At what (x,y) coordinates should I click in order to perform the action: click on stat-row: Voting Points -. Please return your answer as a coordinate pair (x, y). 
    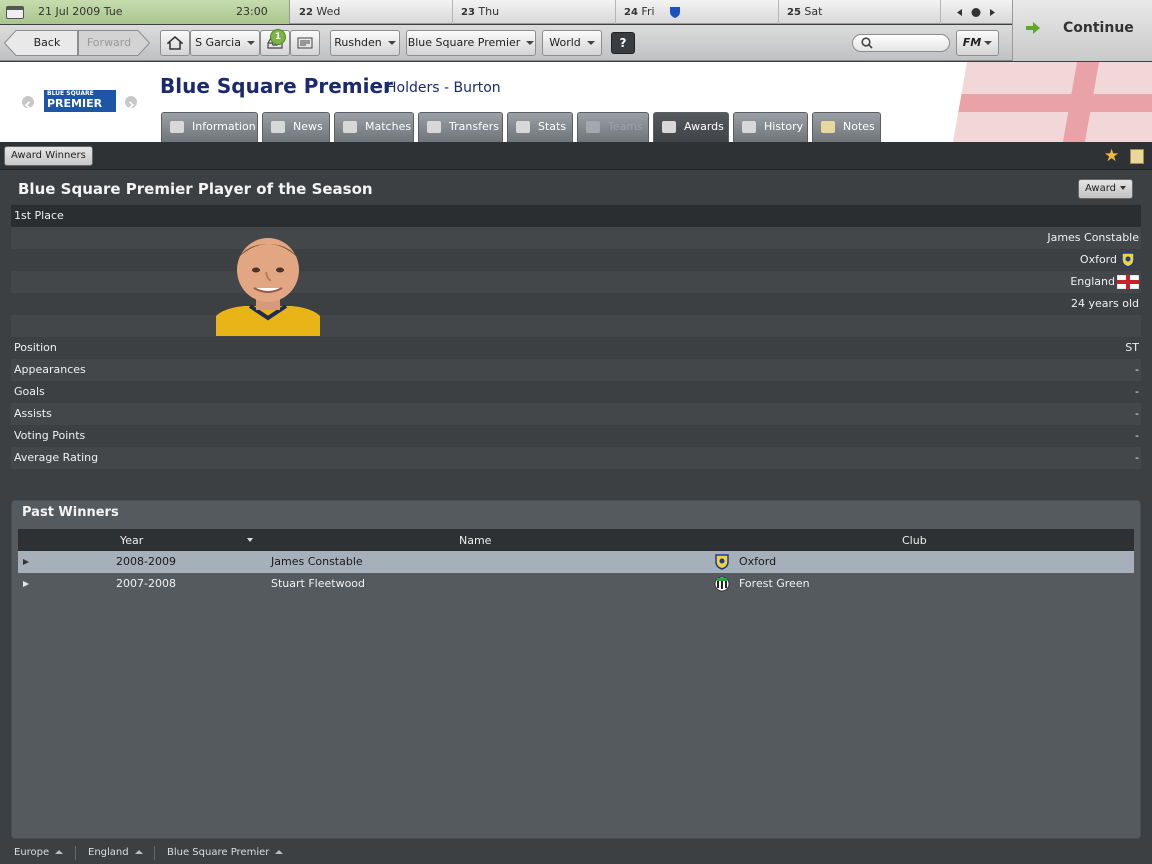
    Looking at the image, I should click on (576, 436).